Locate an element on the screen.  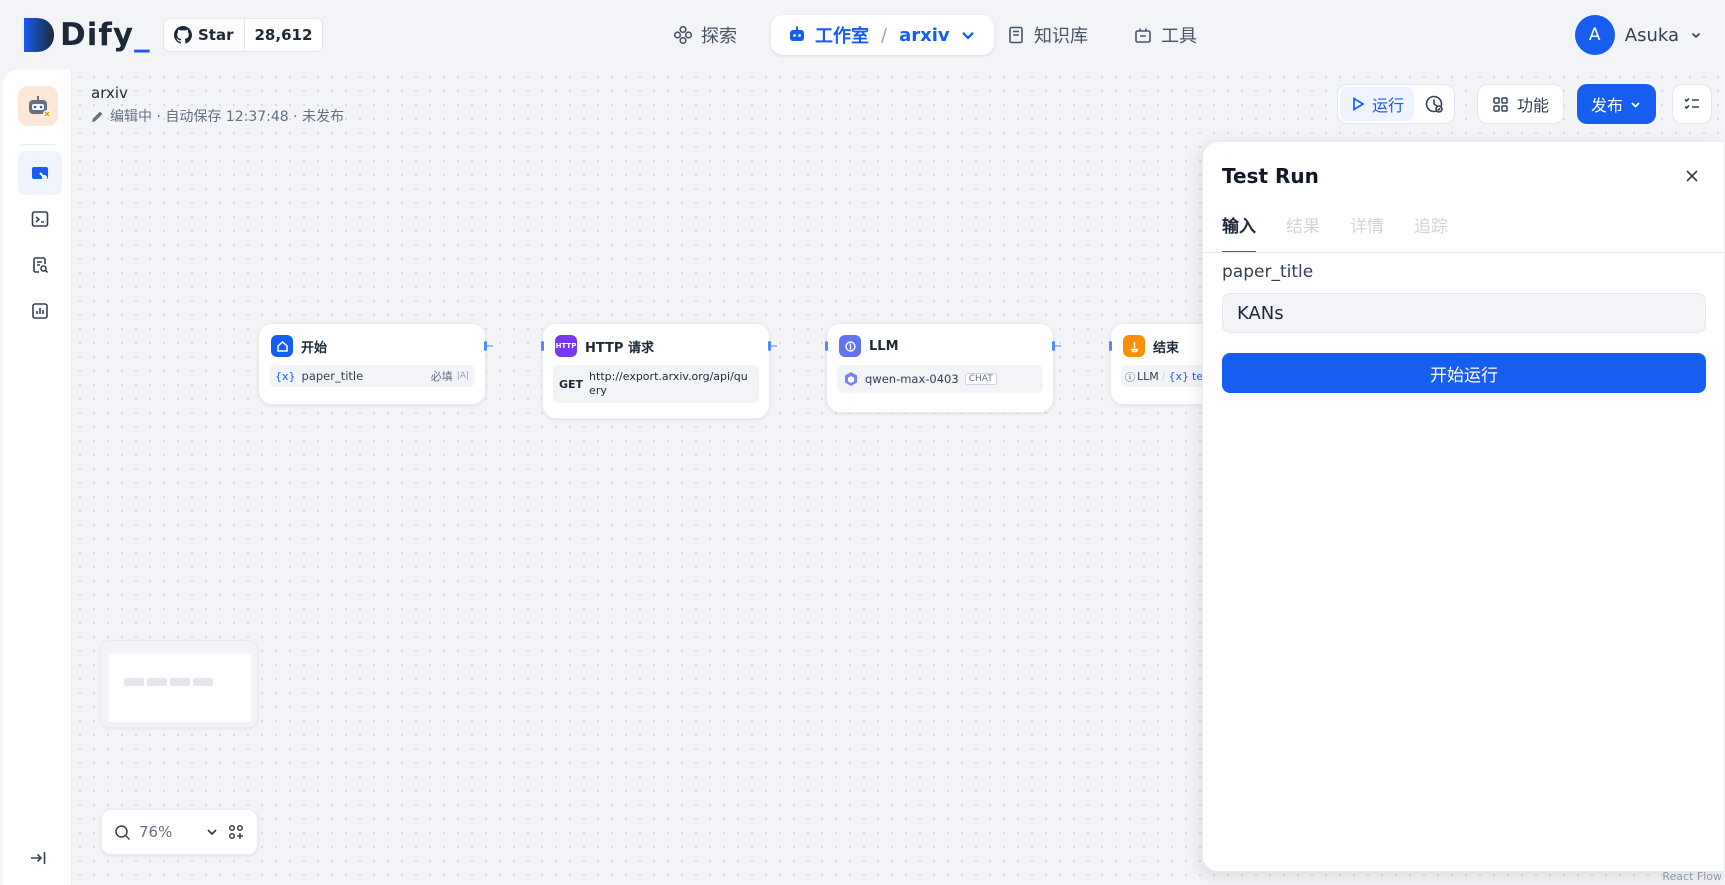
qwen-model-icon is located at coordinates (851, 379).